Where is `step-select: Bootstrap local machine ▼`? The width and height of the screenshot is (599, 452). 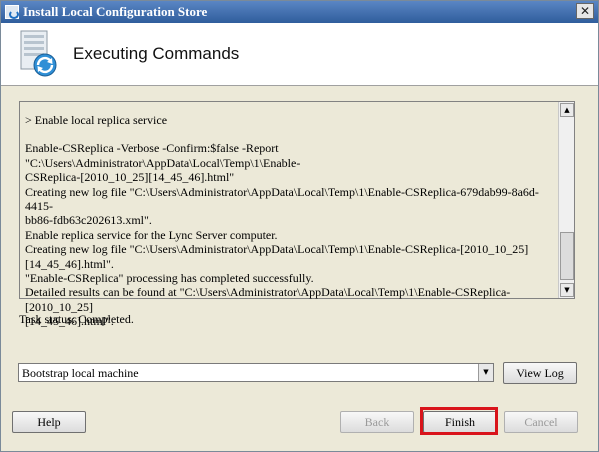 step-select: Bootstrap local machine ▼ is located at coordinates (256, 372).